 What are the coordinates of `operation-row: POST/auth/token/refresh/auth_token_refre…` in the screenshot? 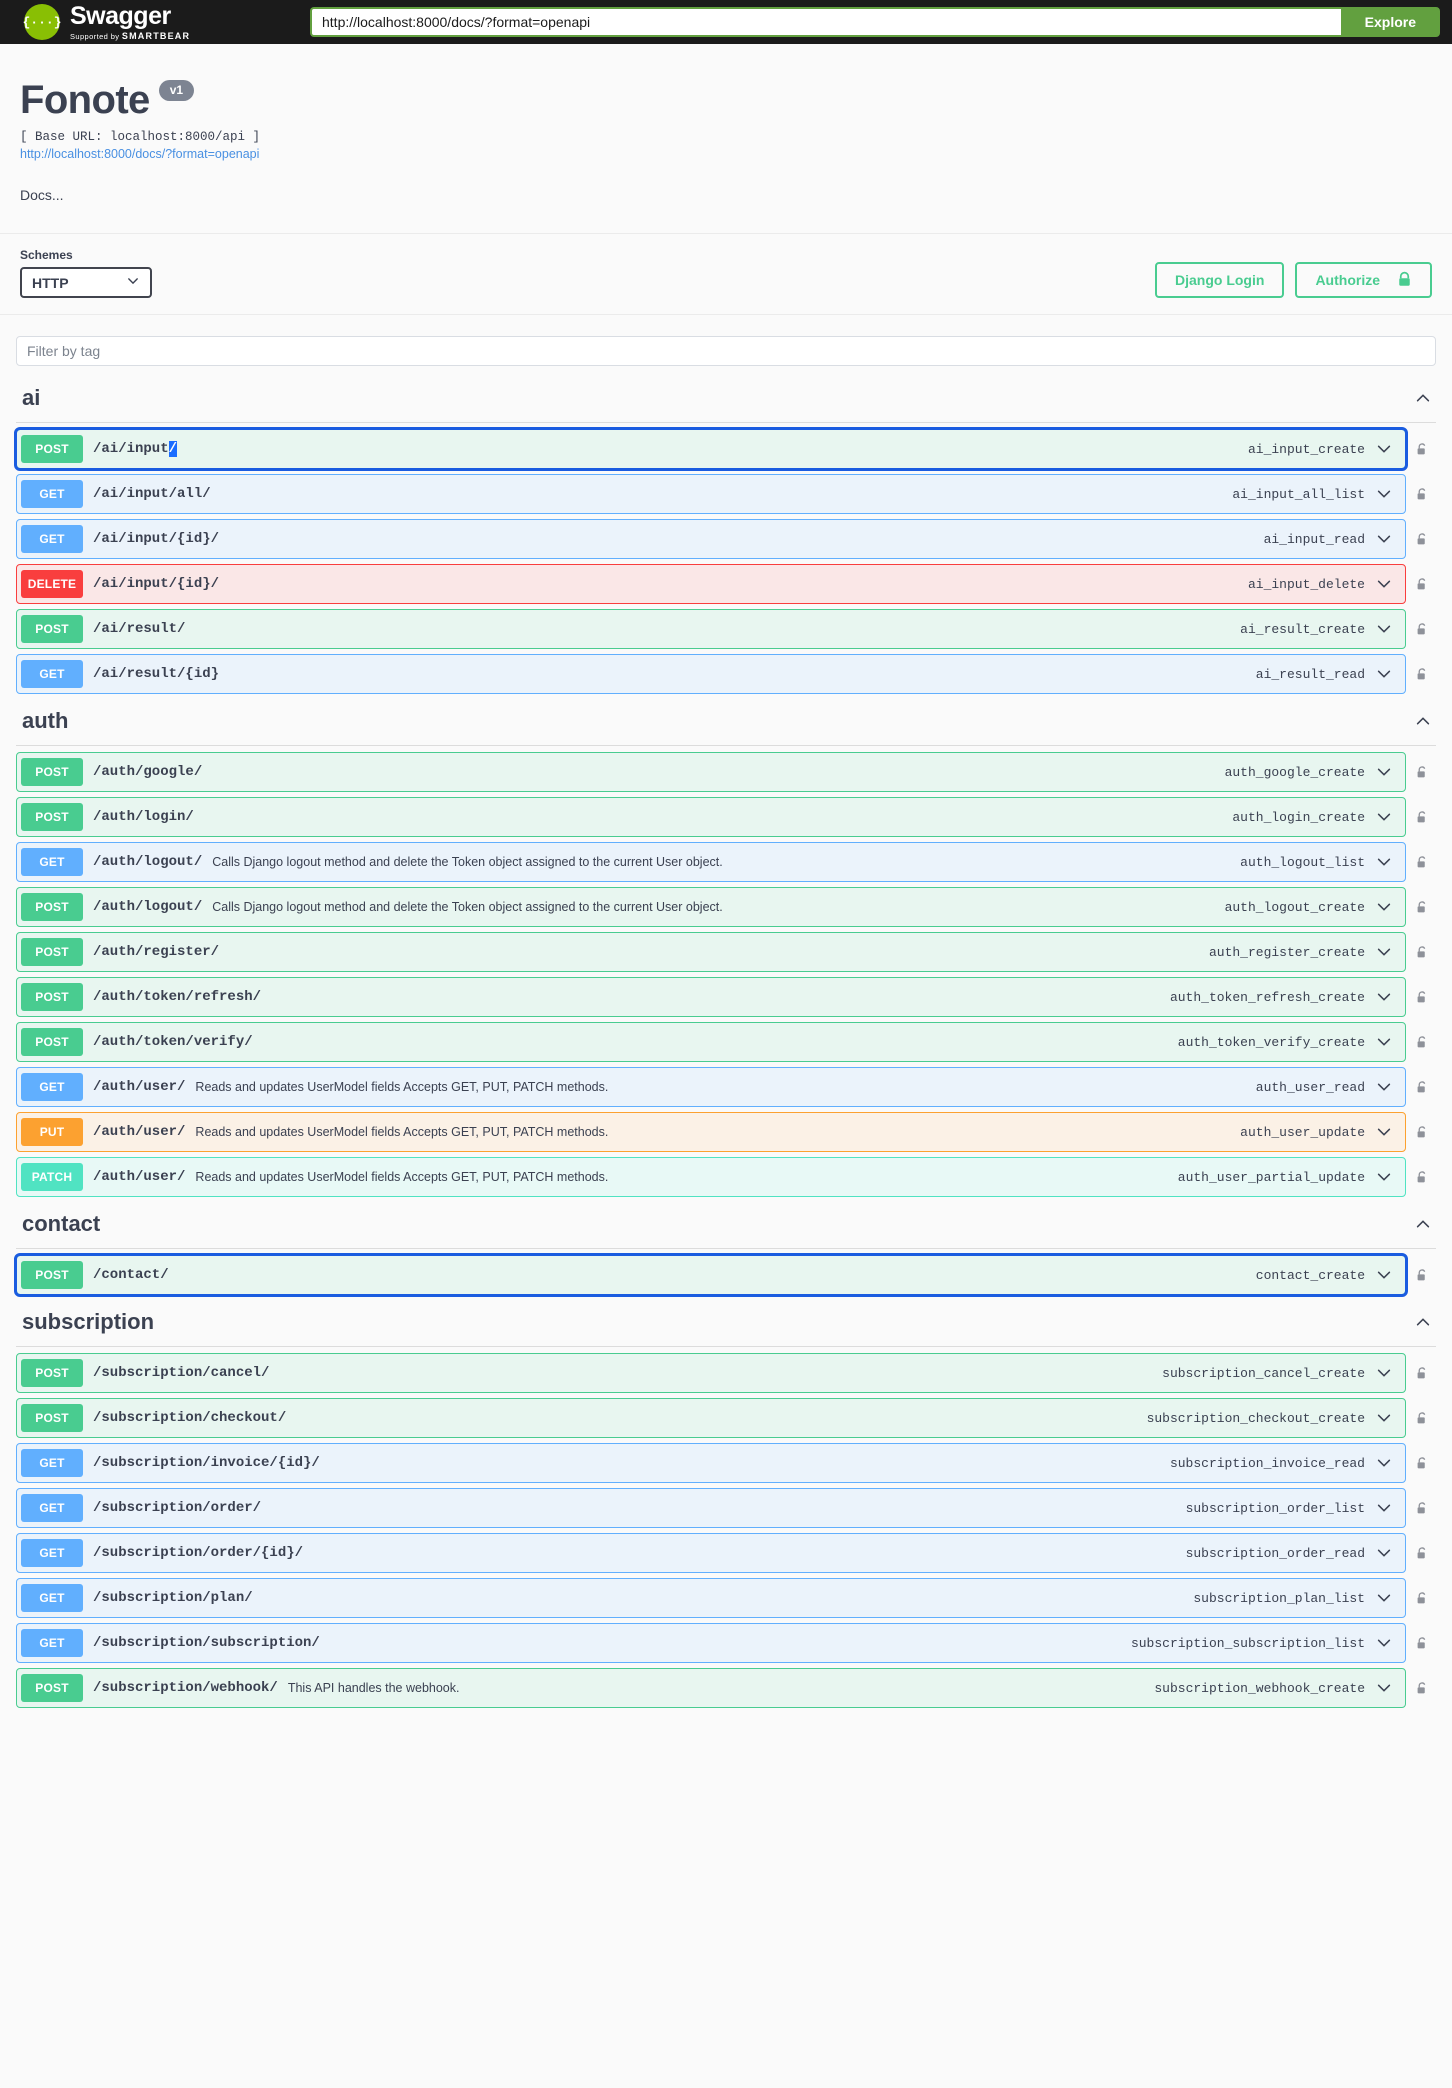 It's located at (726, 997).